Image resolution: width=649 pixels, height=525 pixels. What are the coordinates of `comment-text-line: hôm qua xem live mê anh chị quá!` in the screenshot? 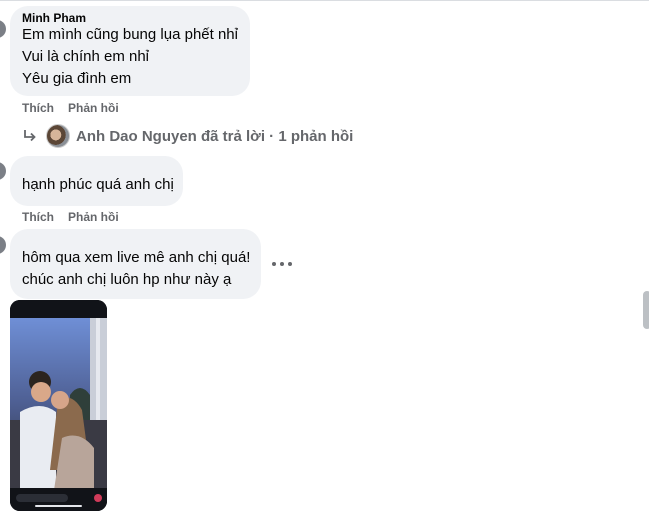 It's located at (136, 257).